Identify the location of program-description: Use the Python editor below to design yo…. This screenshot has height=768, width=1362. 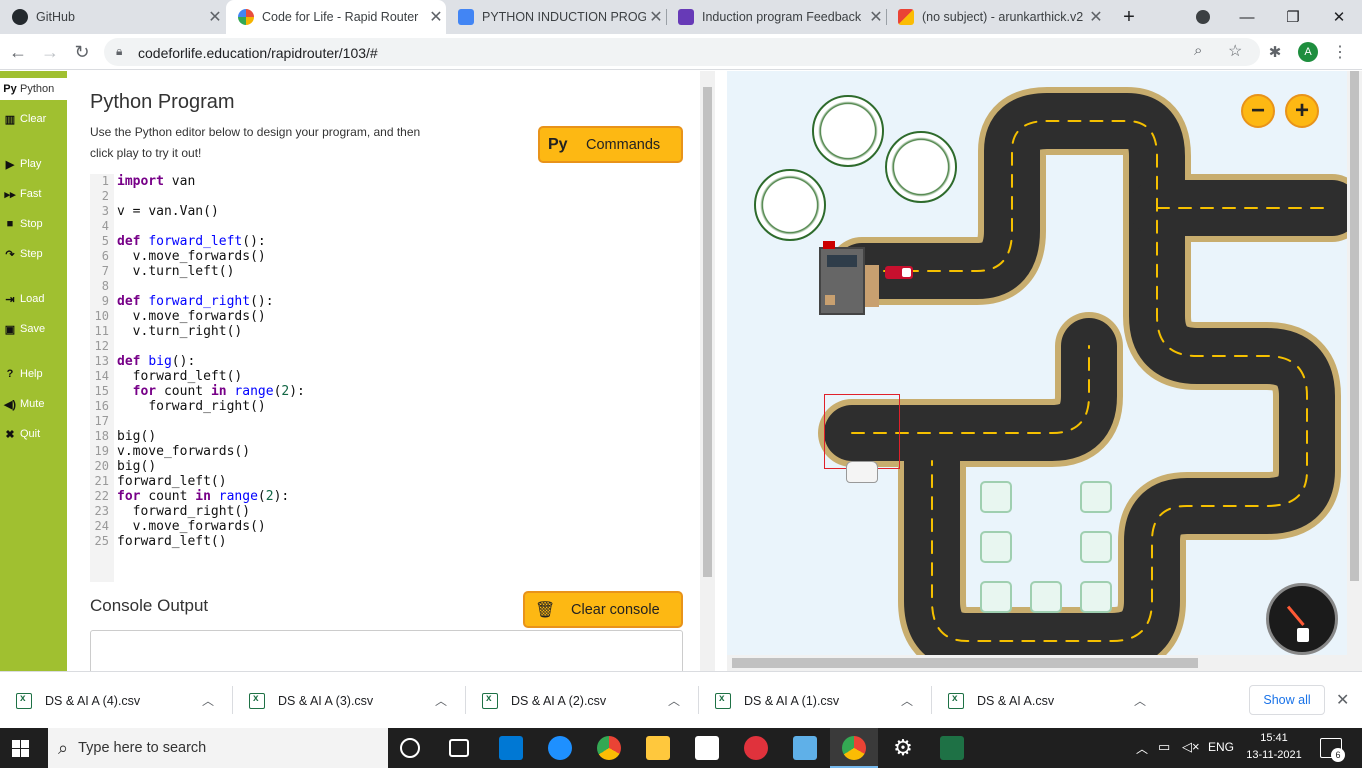
(255, 142).